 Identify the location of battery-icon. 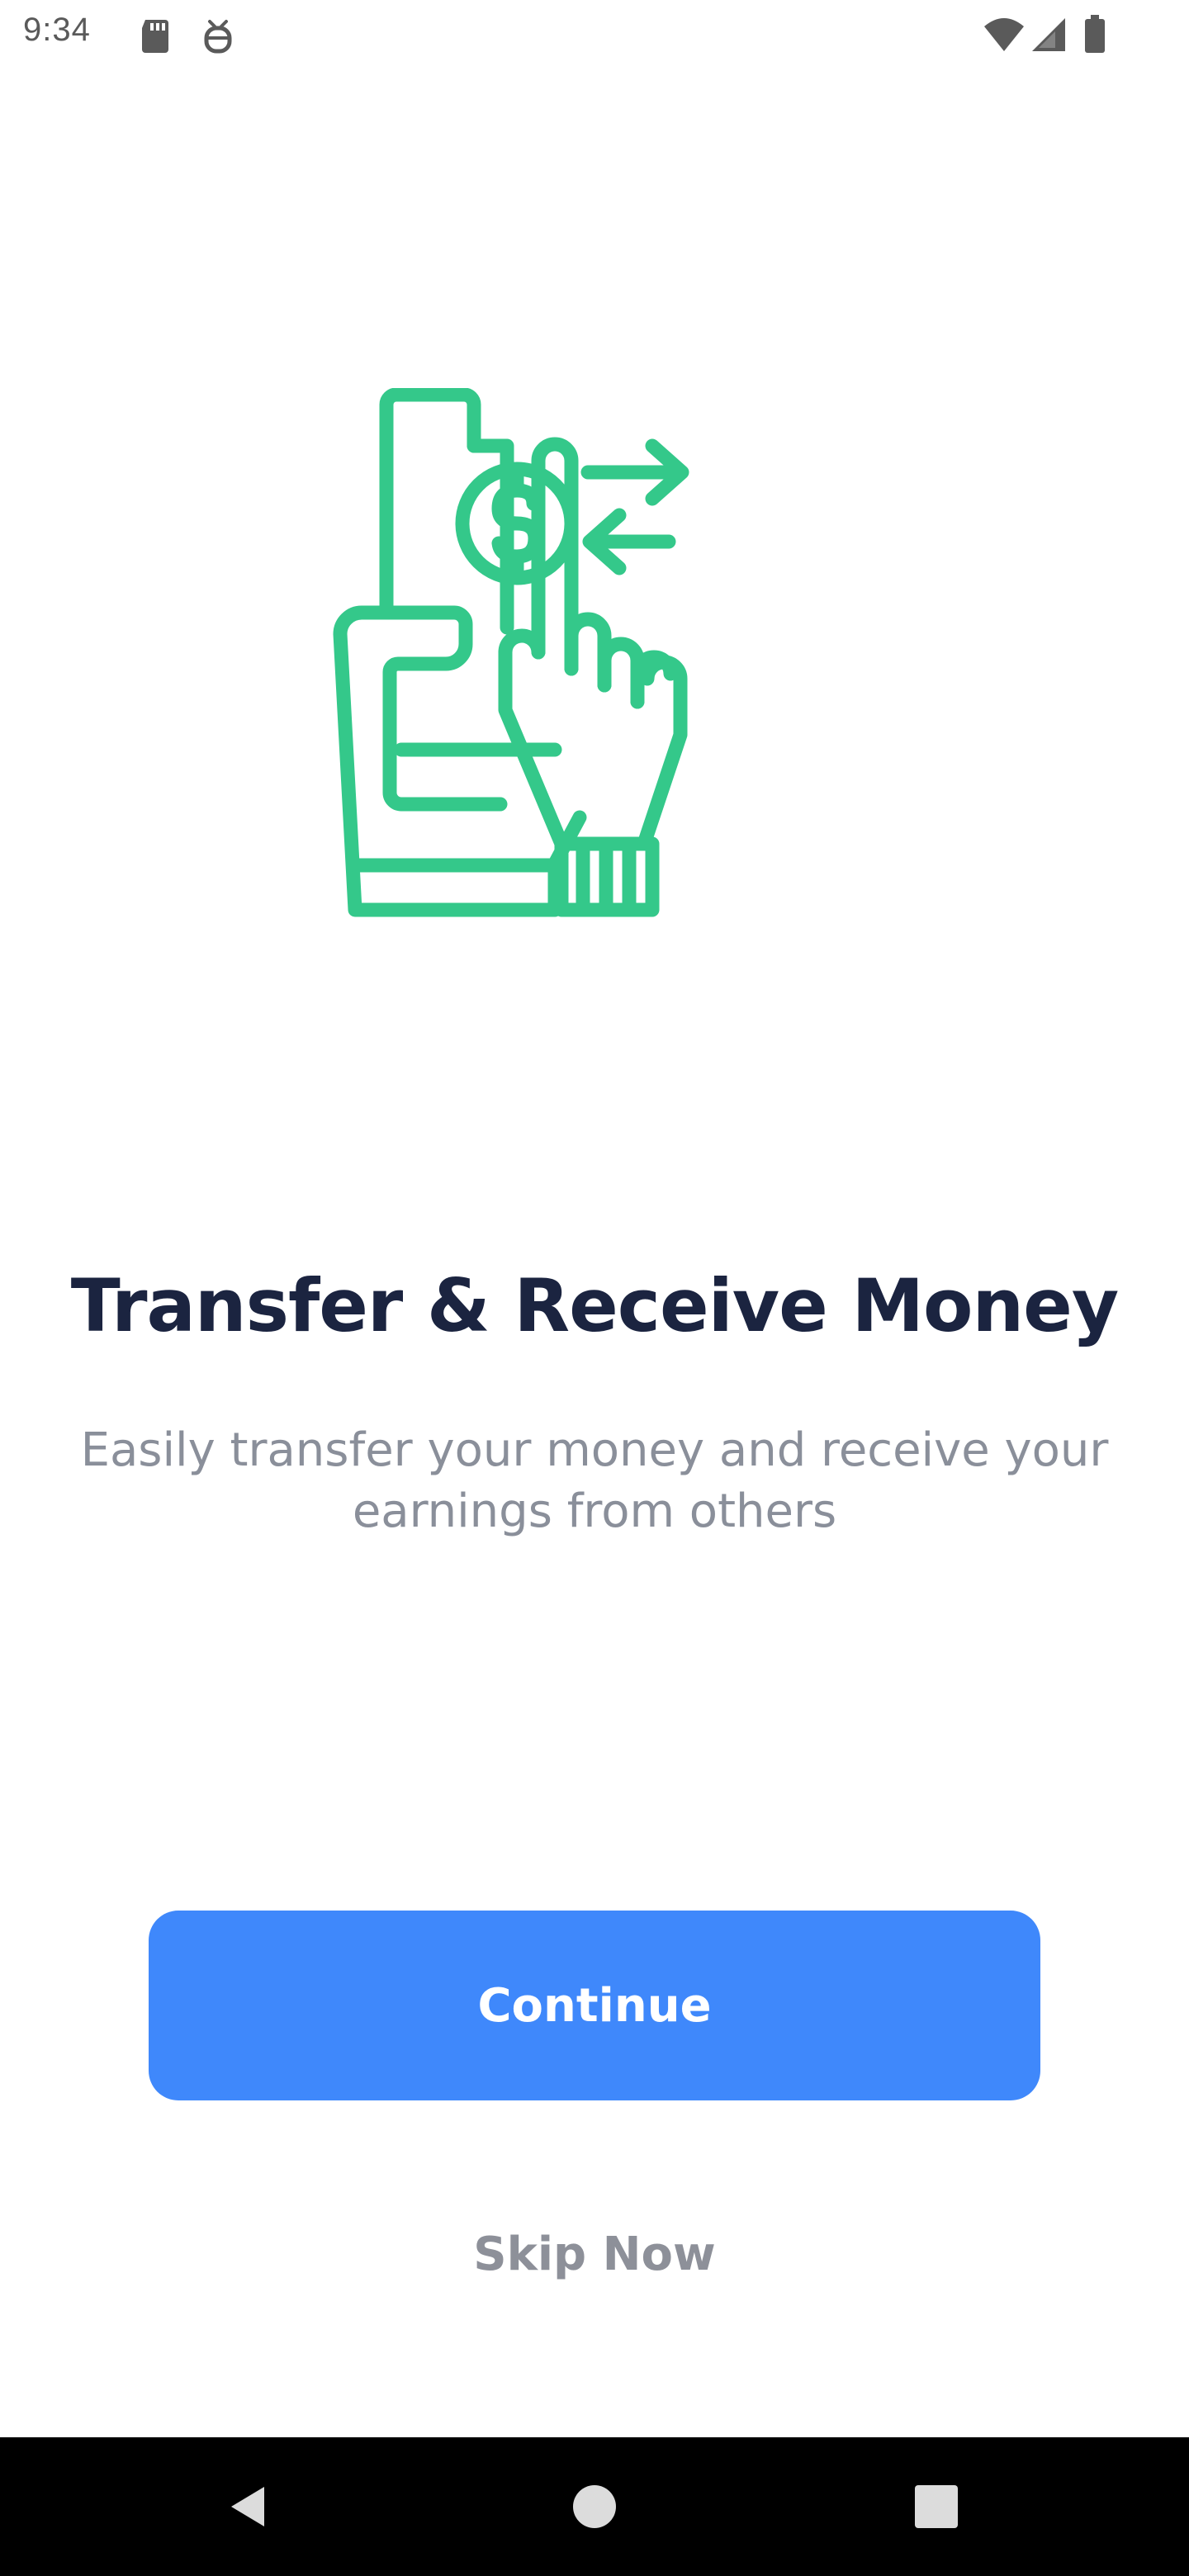
(1094, 35).